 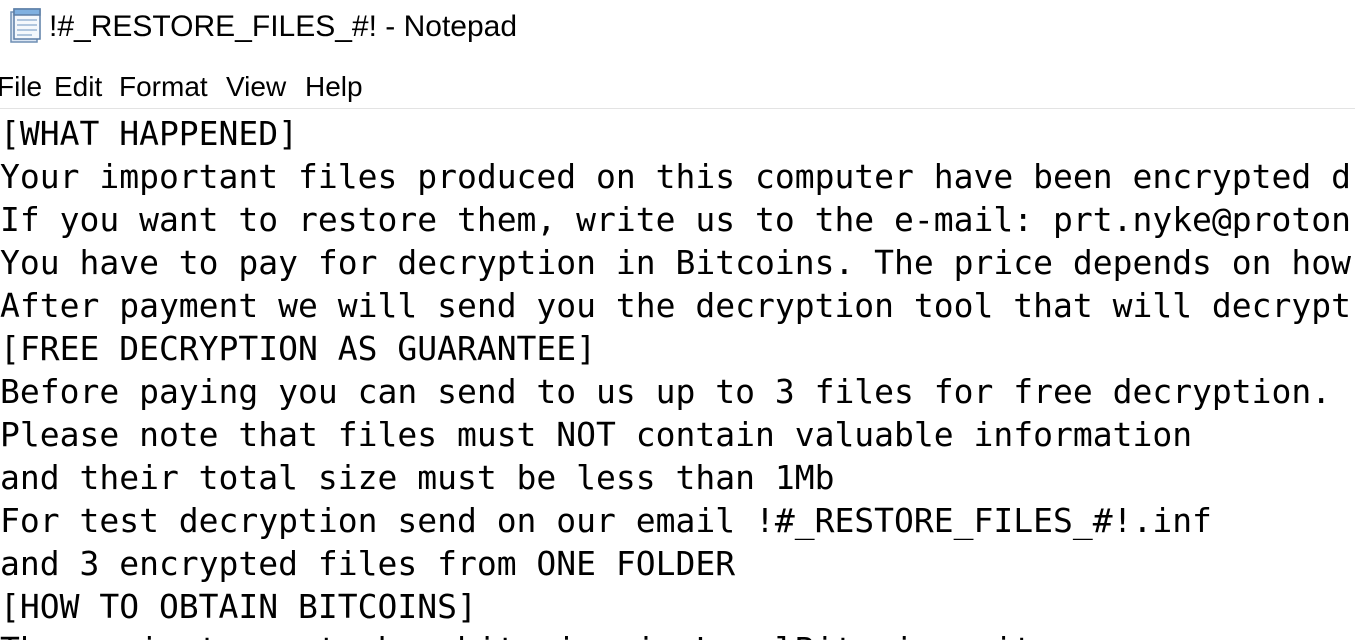 I want to click on menu-file: File, so click(x=21, y=87).